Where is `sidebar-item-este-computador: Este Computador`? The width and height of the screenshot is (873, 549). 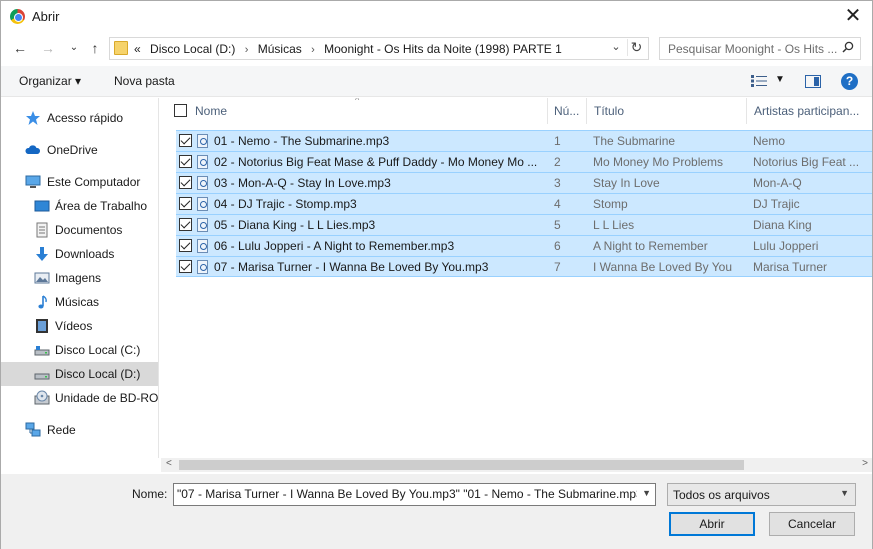
sidebar-item-este-computador: Este Computador is located at coordinates (79, 182).